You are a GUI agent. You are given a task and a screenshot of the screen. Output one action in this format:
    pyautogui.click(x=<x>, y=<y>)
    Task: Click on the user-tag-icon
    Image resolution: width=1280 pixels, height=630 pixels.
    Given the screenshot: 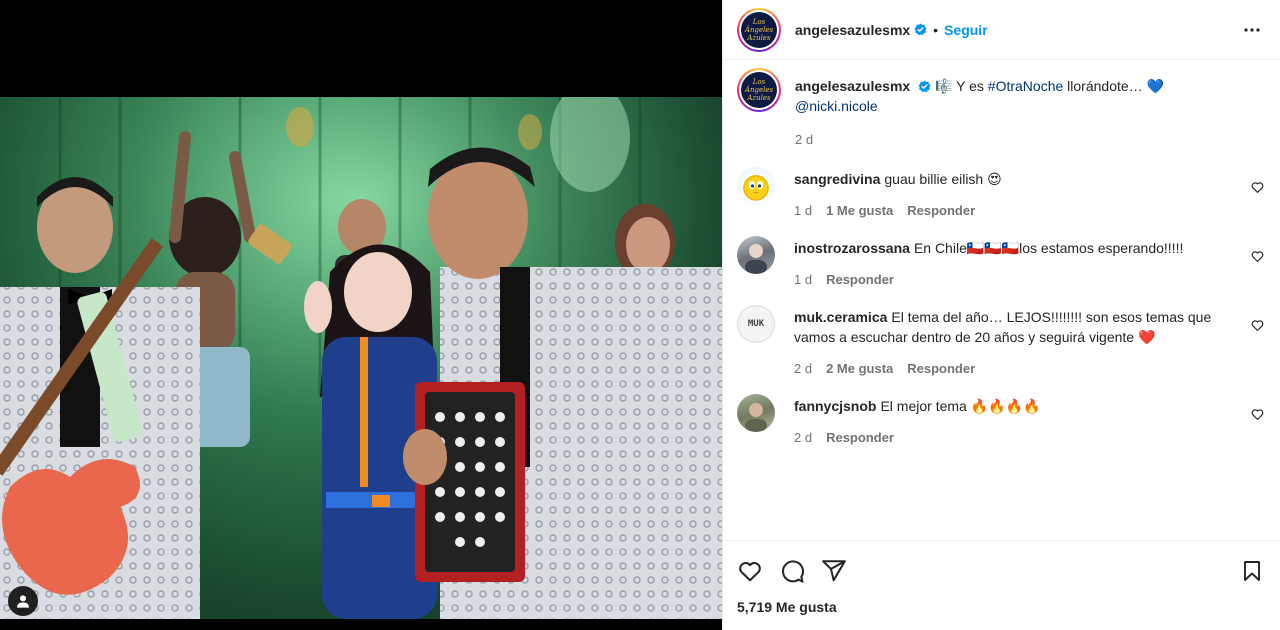 What is the action you would take?
    pyautogui.click(x=23, y=601)
    